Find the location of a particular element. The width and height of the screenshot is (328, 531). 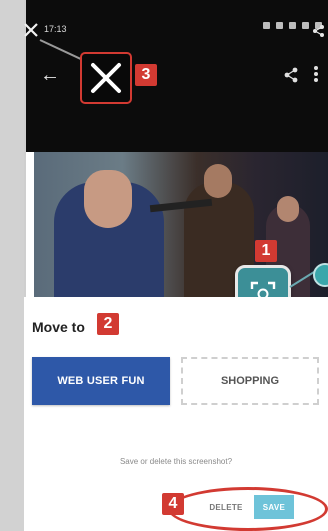

callout-badge-3: 3 is located at coordinates (146, 75).